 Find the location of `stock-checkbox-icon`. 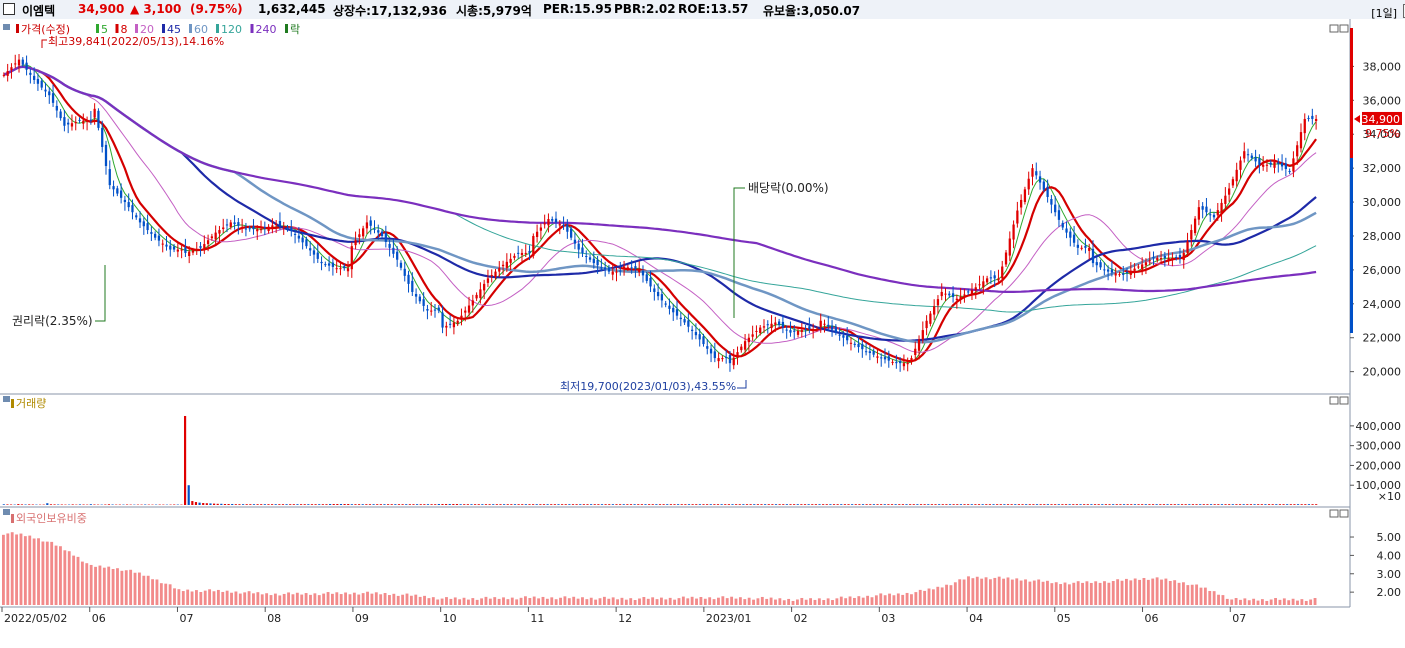

stock-checkbox-icon is located at coordinates (9, 9).